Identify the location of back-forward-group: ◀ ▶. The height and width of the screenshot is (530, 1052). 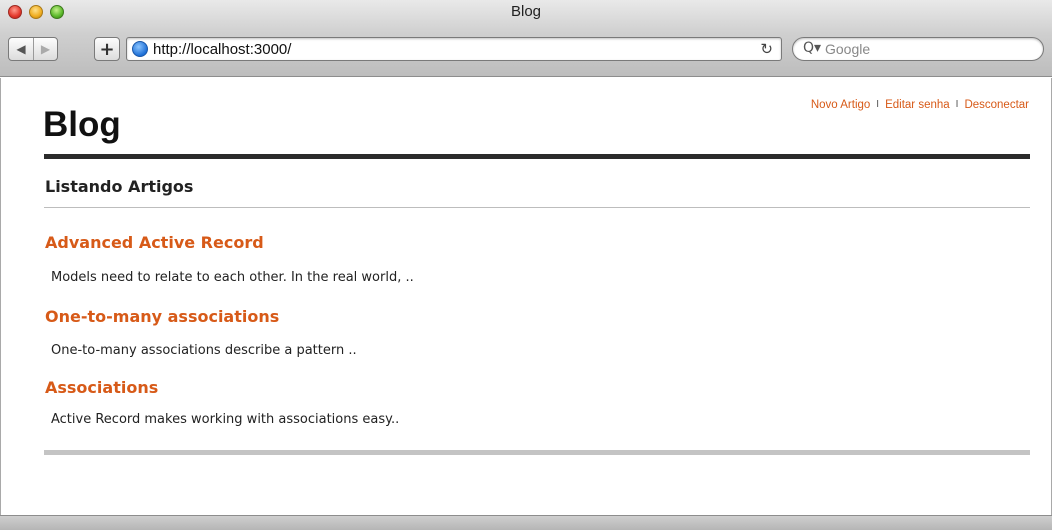
(33, 49).